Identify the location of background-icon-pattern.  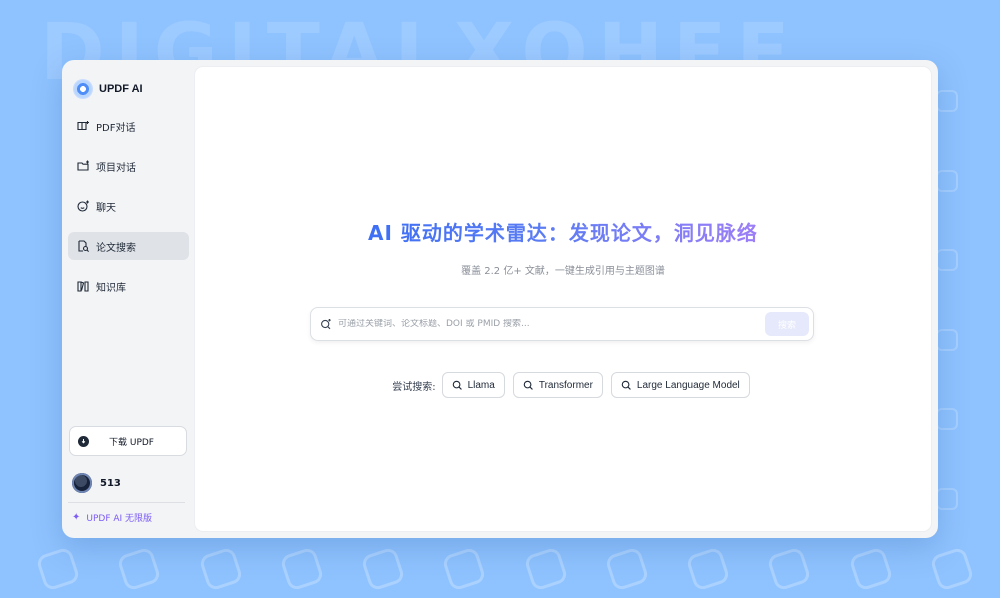
(505, 569).